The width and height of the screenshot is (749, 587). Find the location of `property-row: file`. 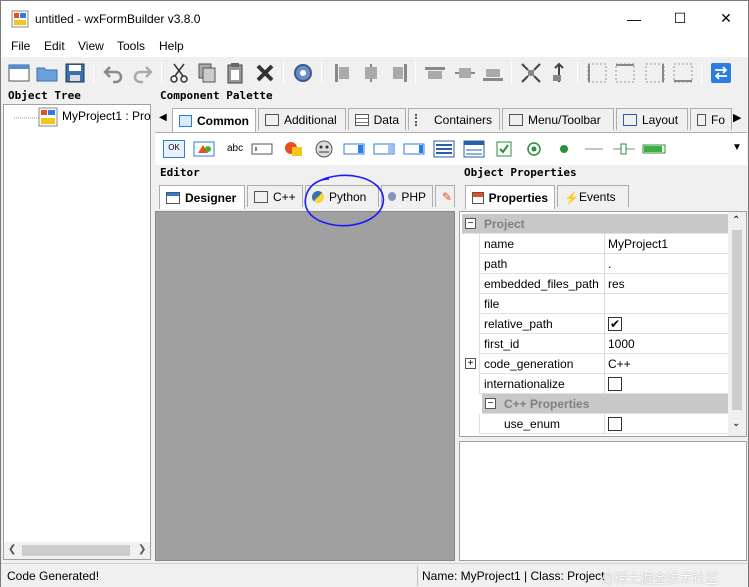

property-row: file is located at coordinates (595, 304).